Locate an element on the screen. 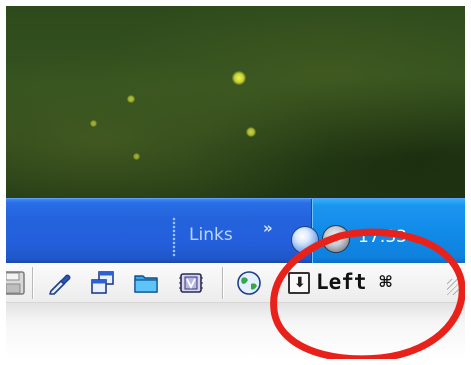 The image size is (471, 365). links-chevron-icon: » is located at coordinates (268, 228).